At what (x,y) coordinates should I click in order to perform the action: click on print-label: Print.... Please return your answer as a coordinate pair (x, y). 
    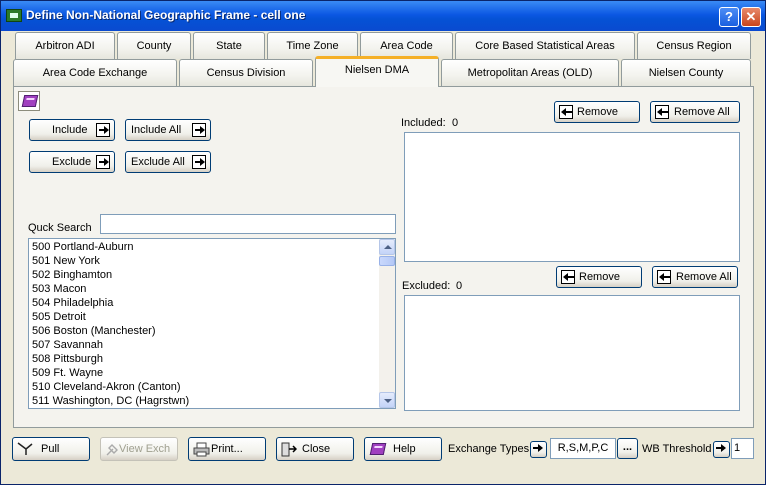
    Looking at the image, I should click on (227, 449).